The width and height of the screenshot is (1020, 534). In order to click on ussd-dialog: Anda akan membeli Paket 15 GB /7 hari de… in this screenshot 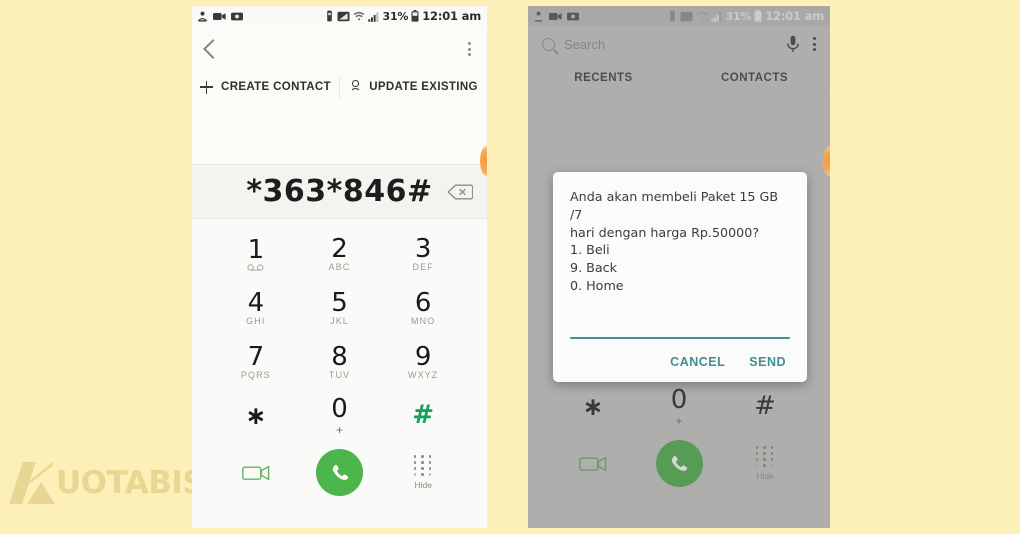, I will do `click(680, 277)`.